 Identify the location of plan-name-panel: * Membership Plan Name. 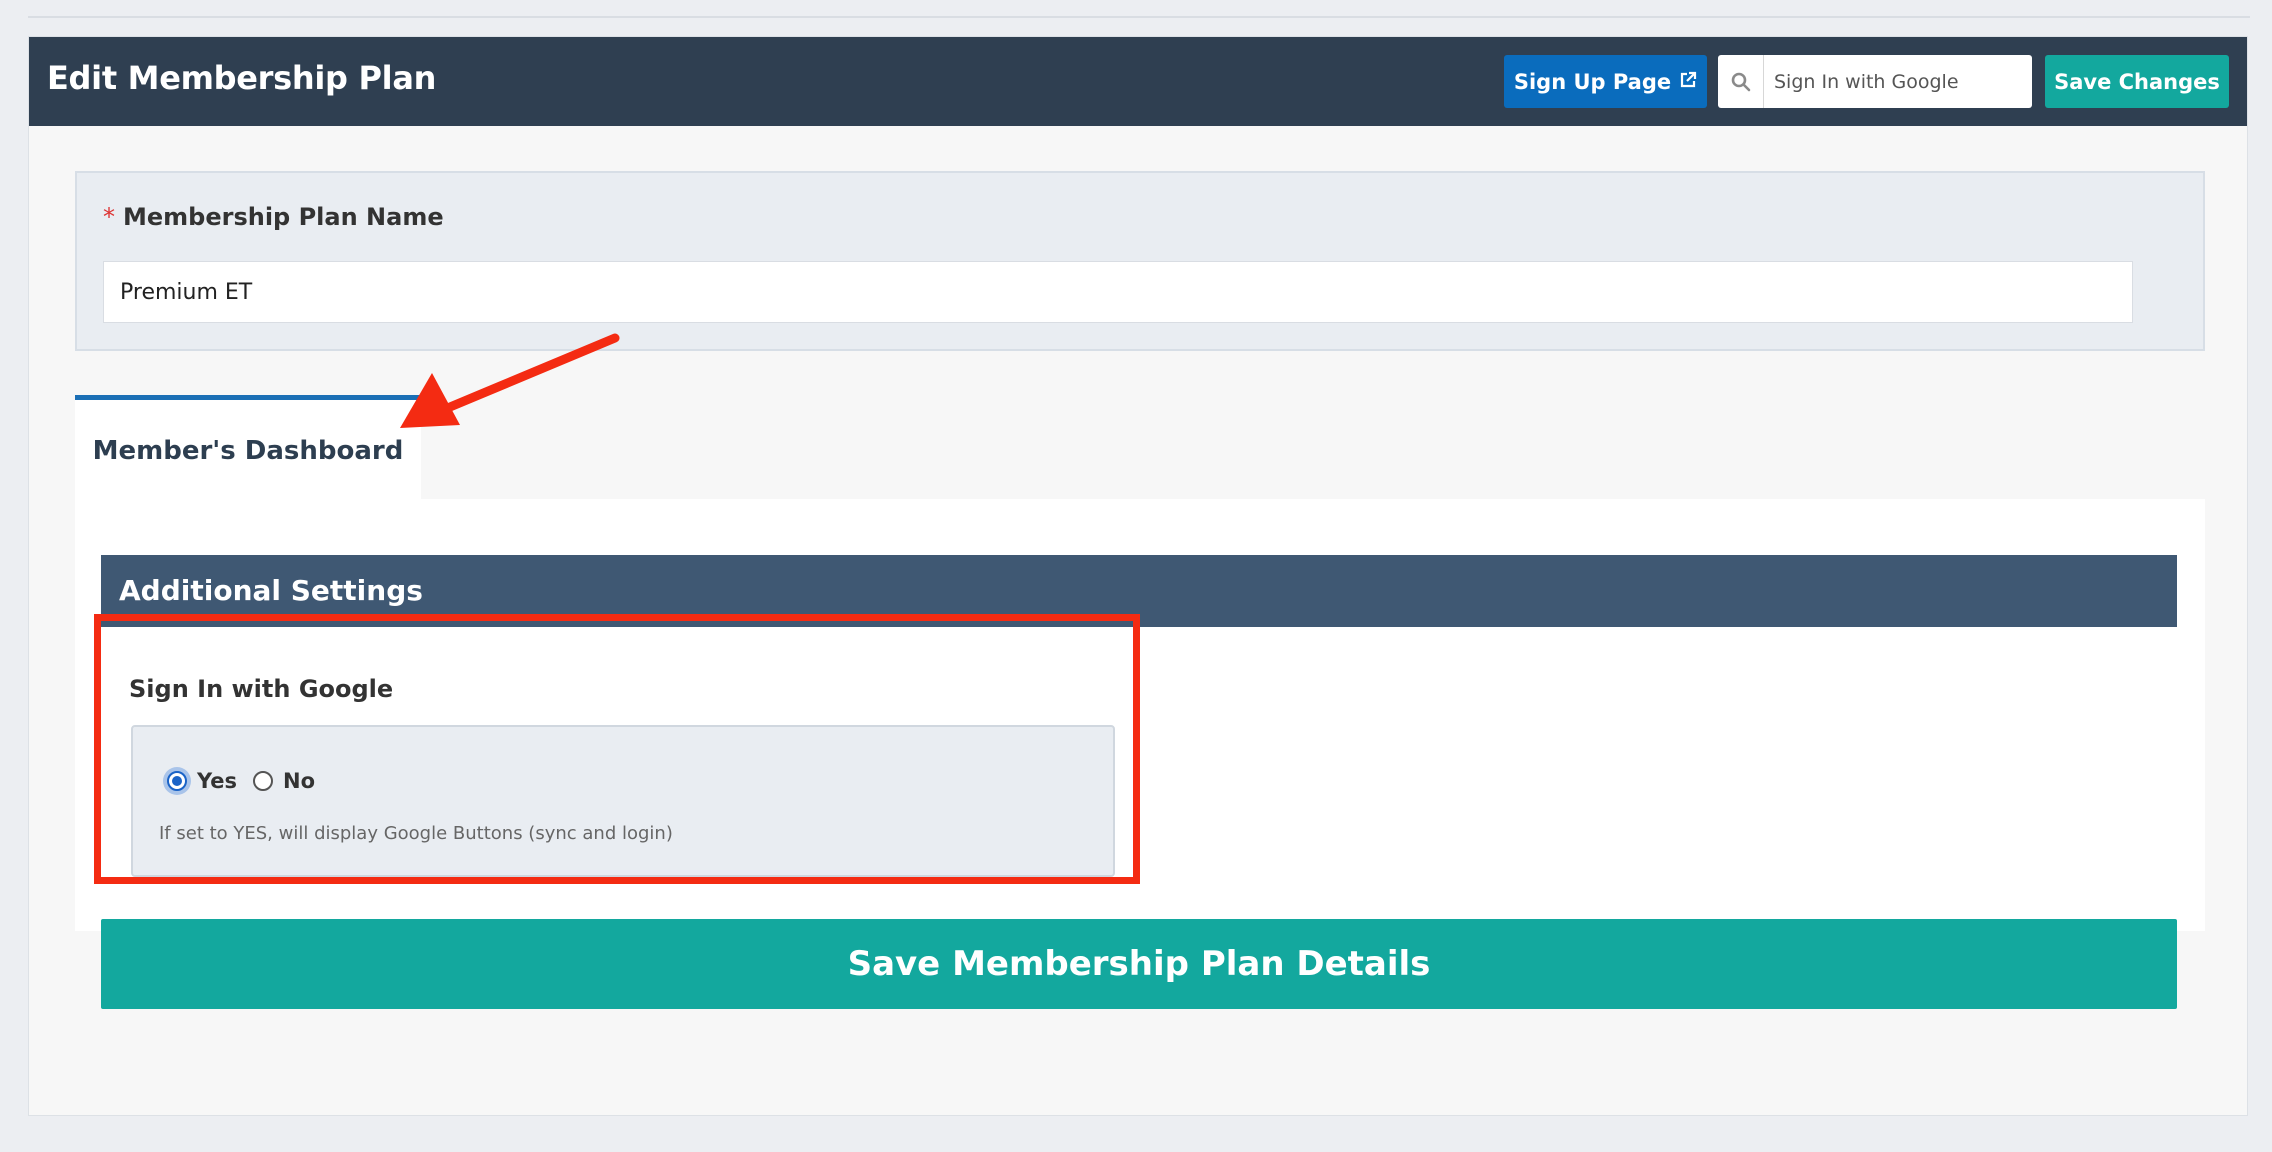
(1140, 261).